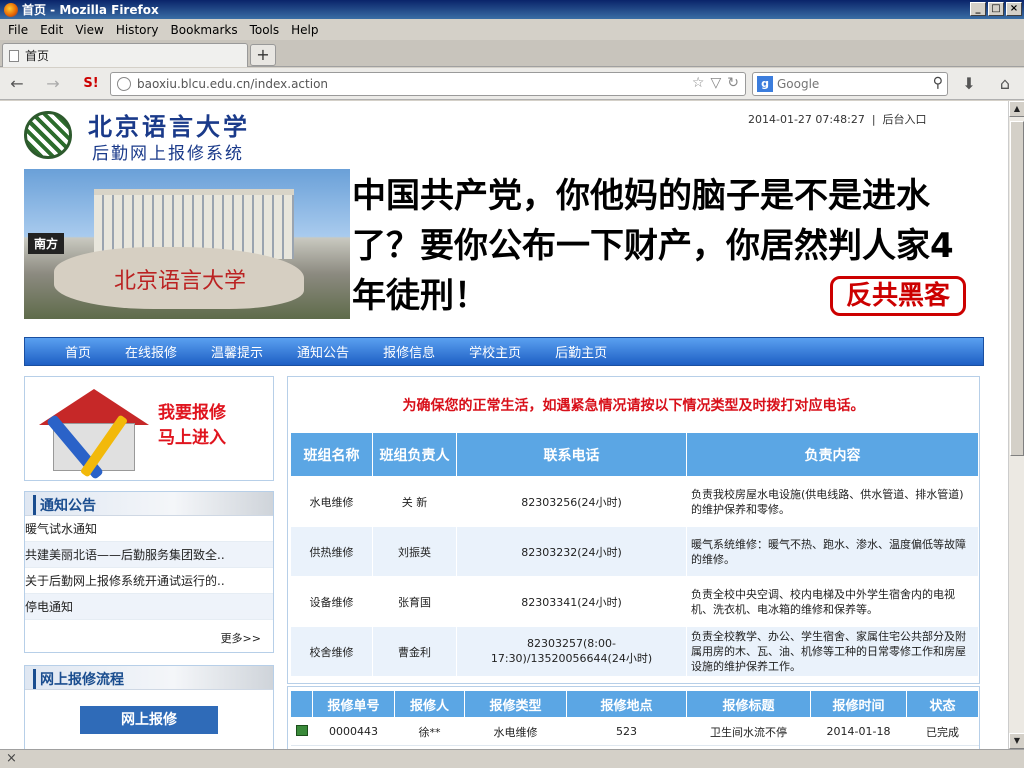  I want to click on menu-view: View, so click(89, 30).